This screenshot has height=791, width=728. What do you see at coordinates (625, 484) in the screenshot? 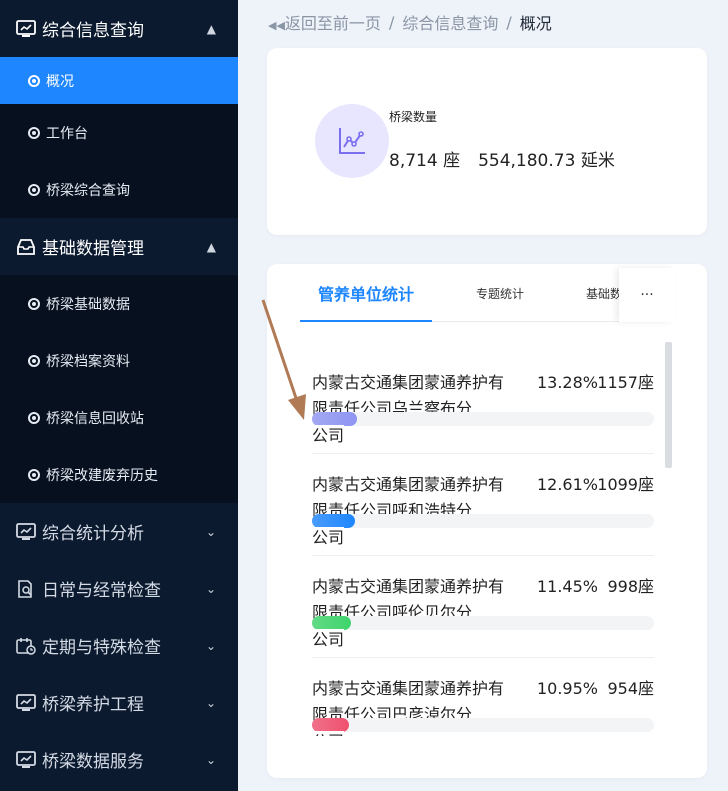
I see `unit-count: 1099座` at bounding box center [625, 484].